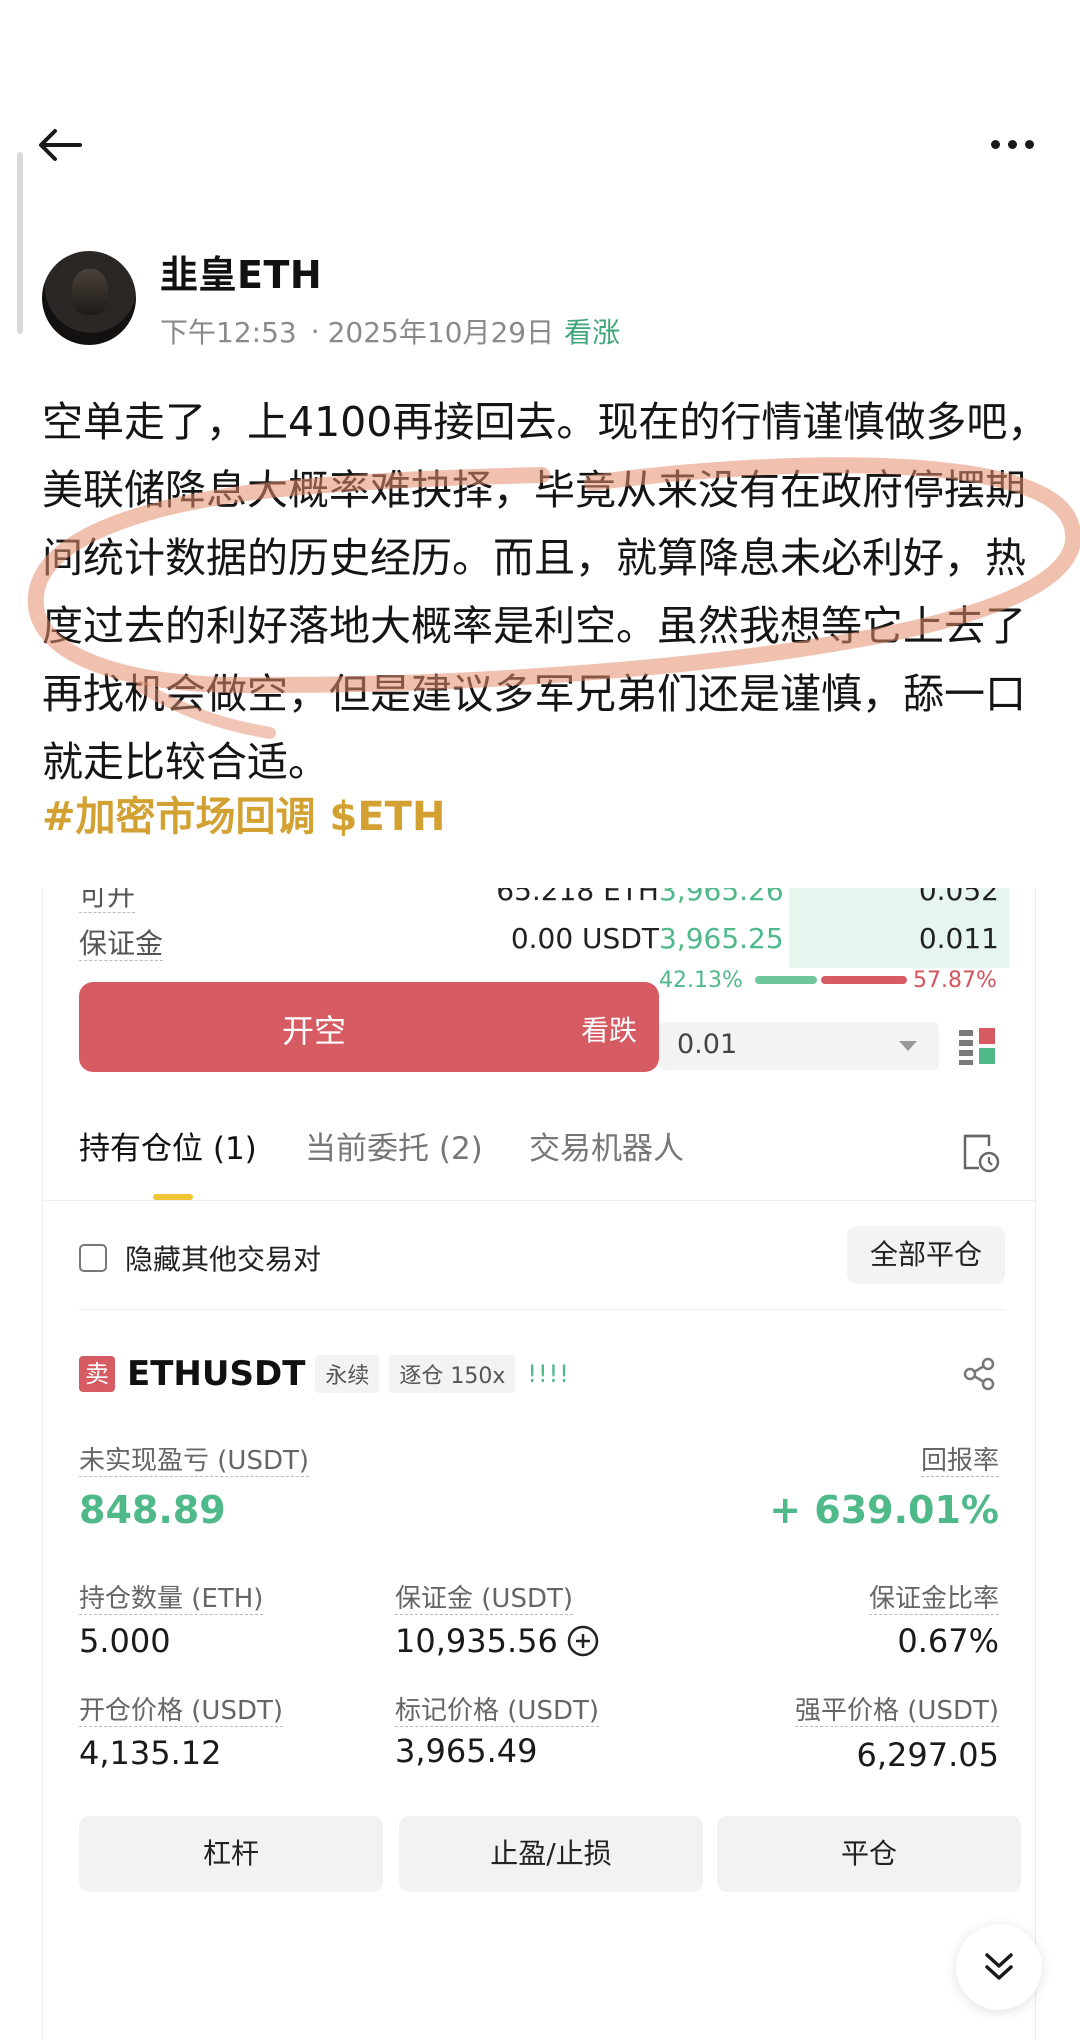  What do you see at coordinates (884, 1510) in the screenshot?
I see `roe-value: + 639.01%` at bounding box center [884, 1510].